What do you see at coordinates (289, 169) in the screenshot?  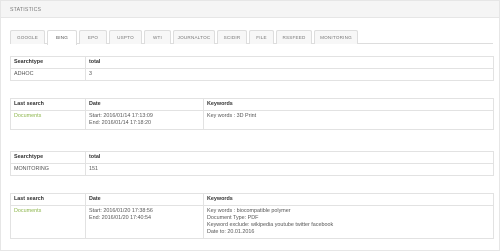 I see `total-cell: 151` at bounding box center [289, 169].